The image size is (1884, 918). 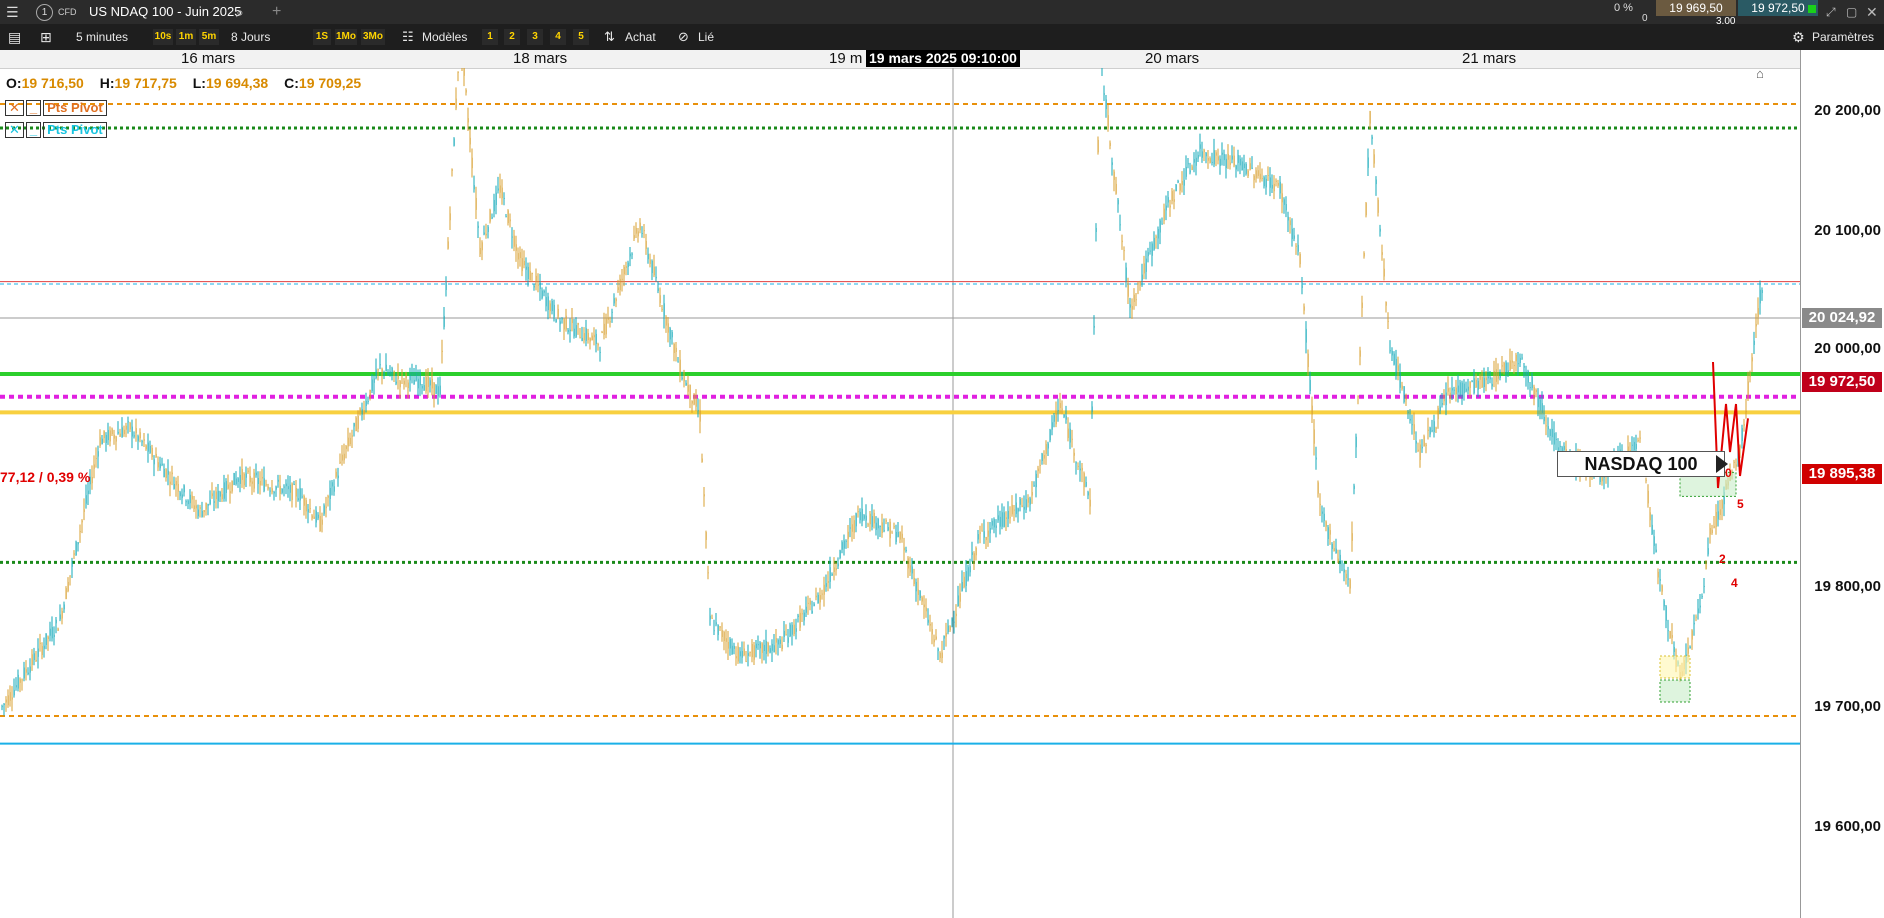 What do you see at coordinates (1831, 12) in the screenshot?
I see `popout-icon: ⤢` at bounding box center [1831, 12].